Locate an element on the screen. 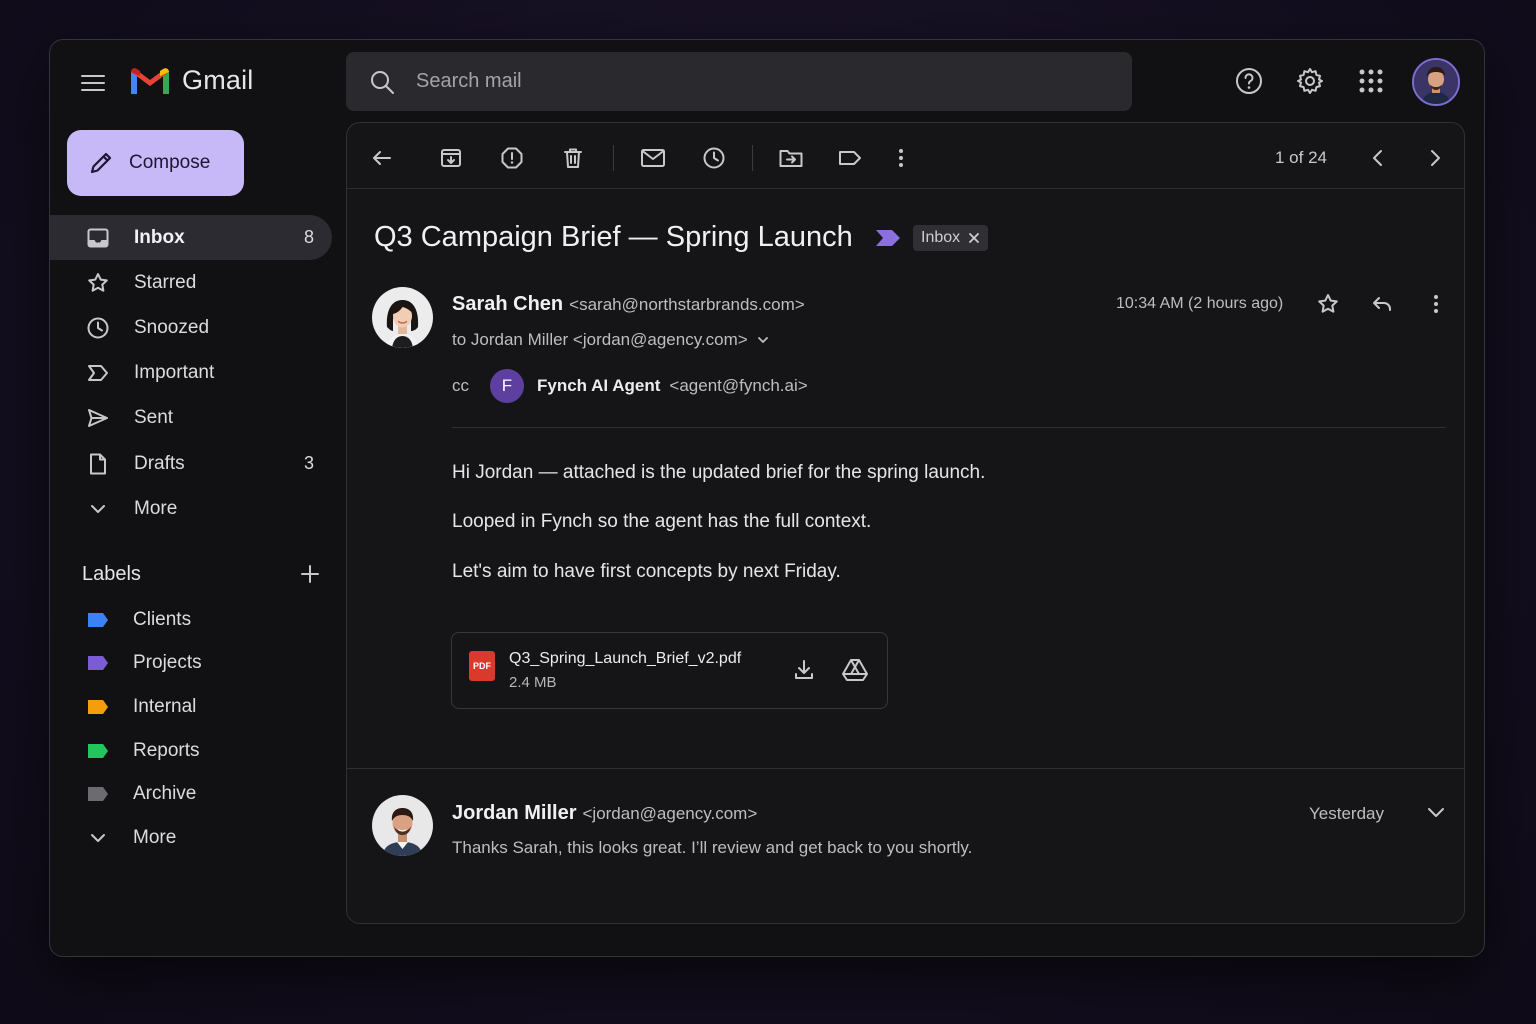  sidebar-item-label: More is located at coordinates (156, 508).